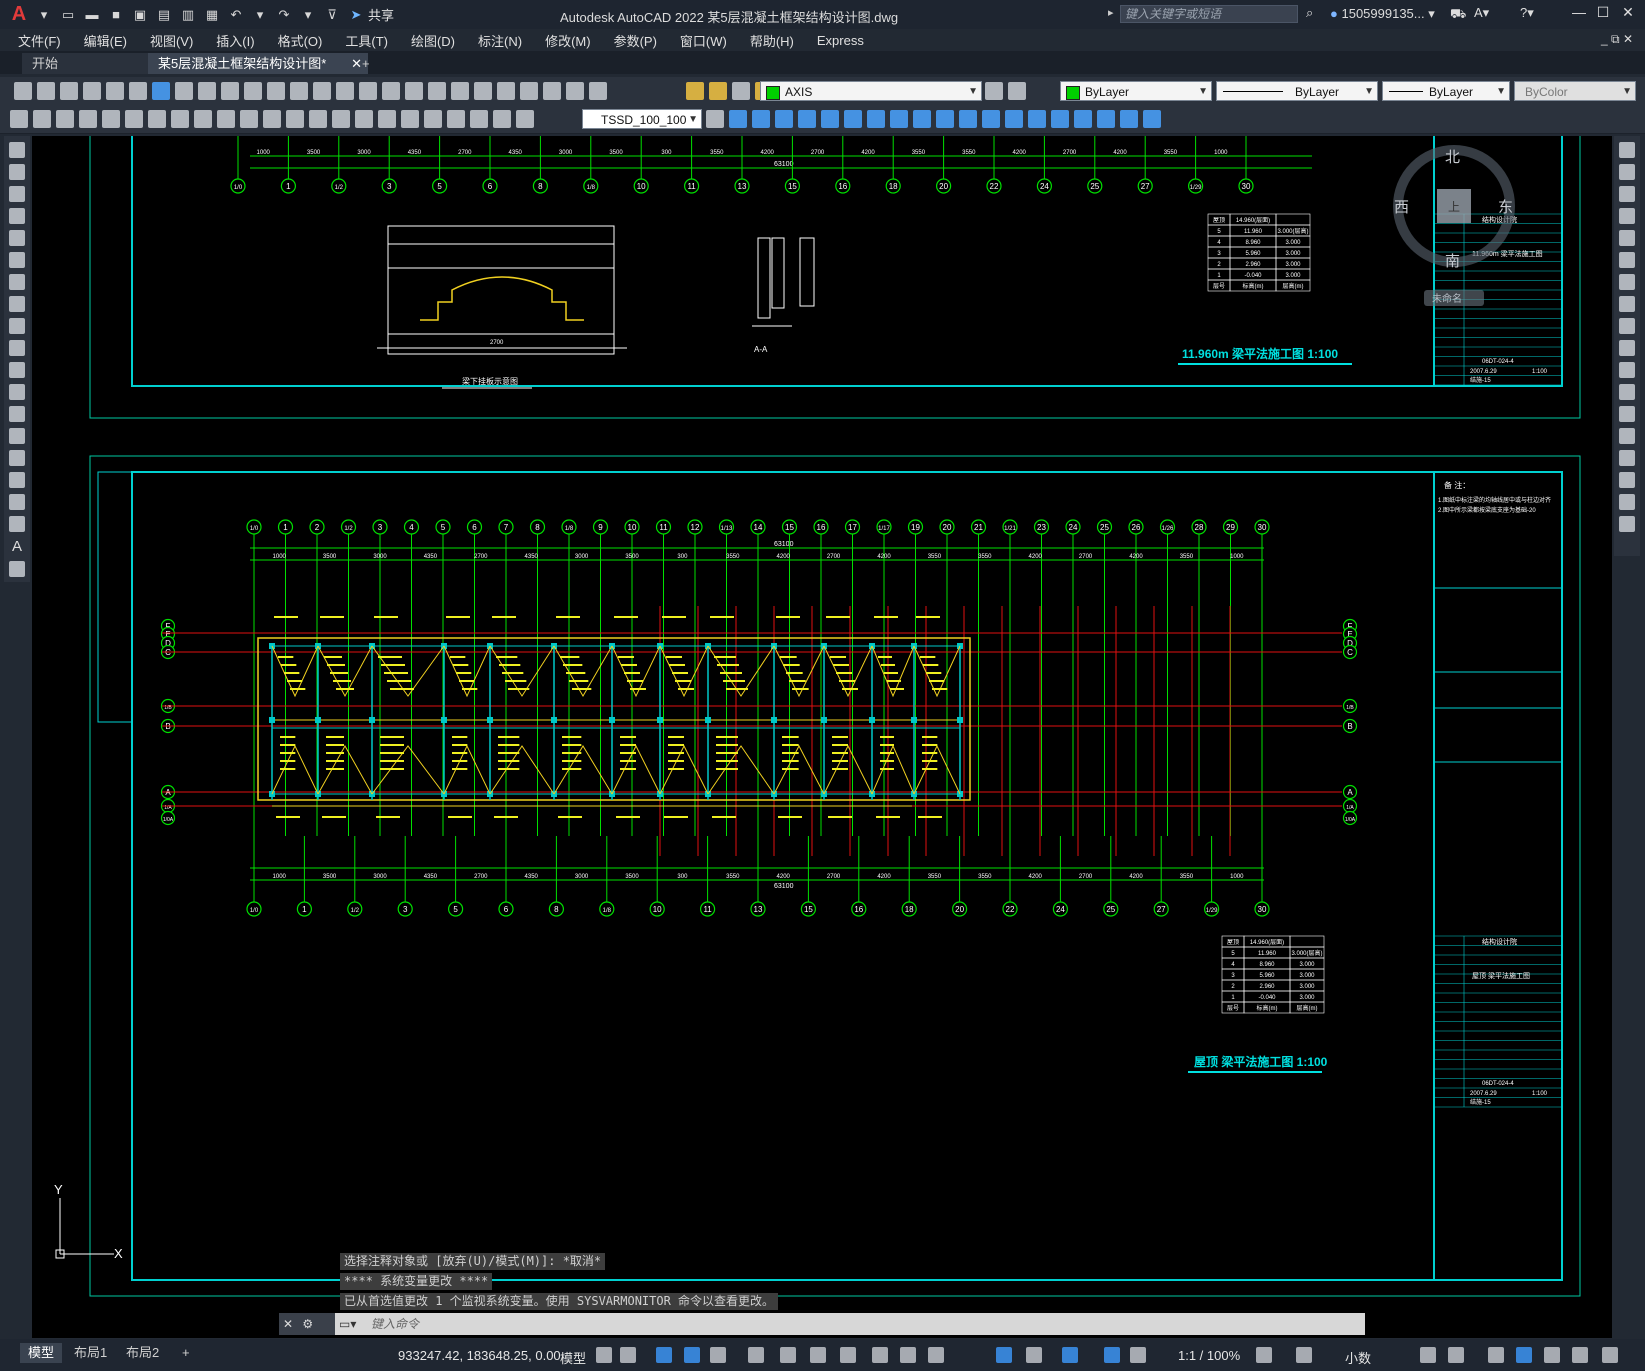 The width and height of the screenshot is (1645, 1371). I want to click on 3d-box-icon, so click(738, 119).